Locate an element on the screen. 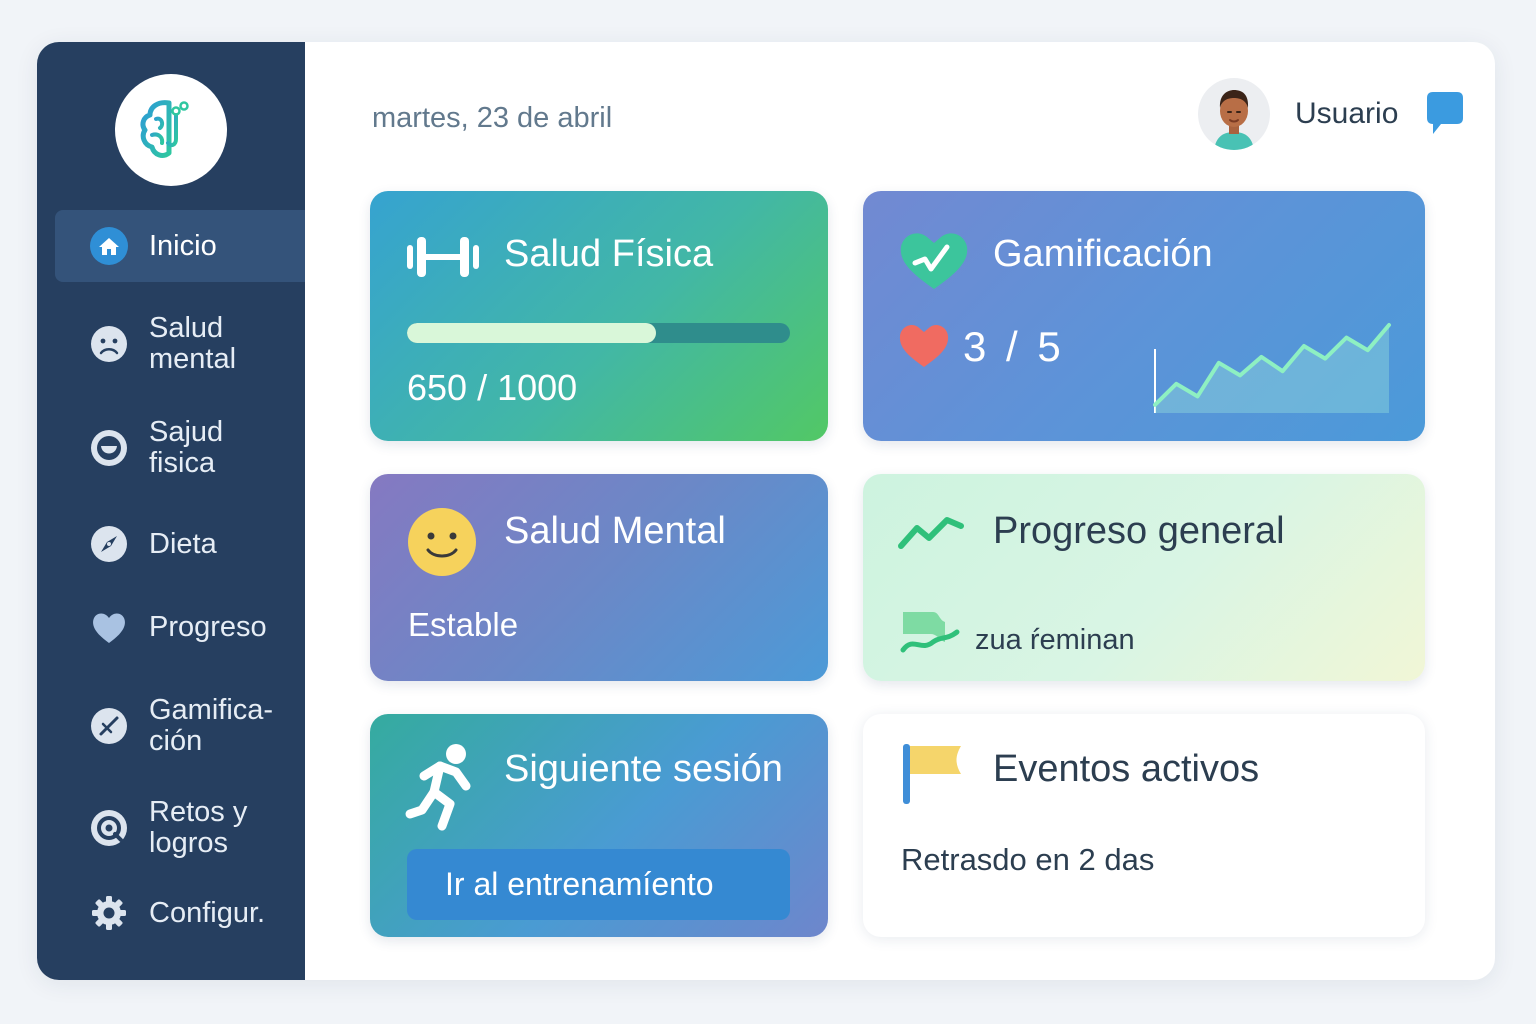 This screenshot has width=1536, height=1024. card-title: Salud Mental is located at coordinates (615, 531).